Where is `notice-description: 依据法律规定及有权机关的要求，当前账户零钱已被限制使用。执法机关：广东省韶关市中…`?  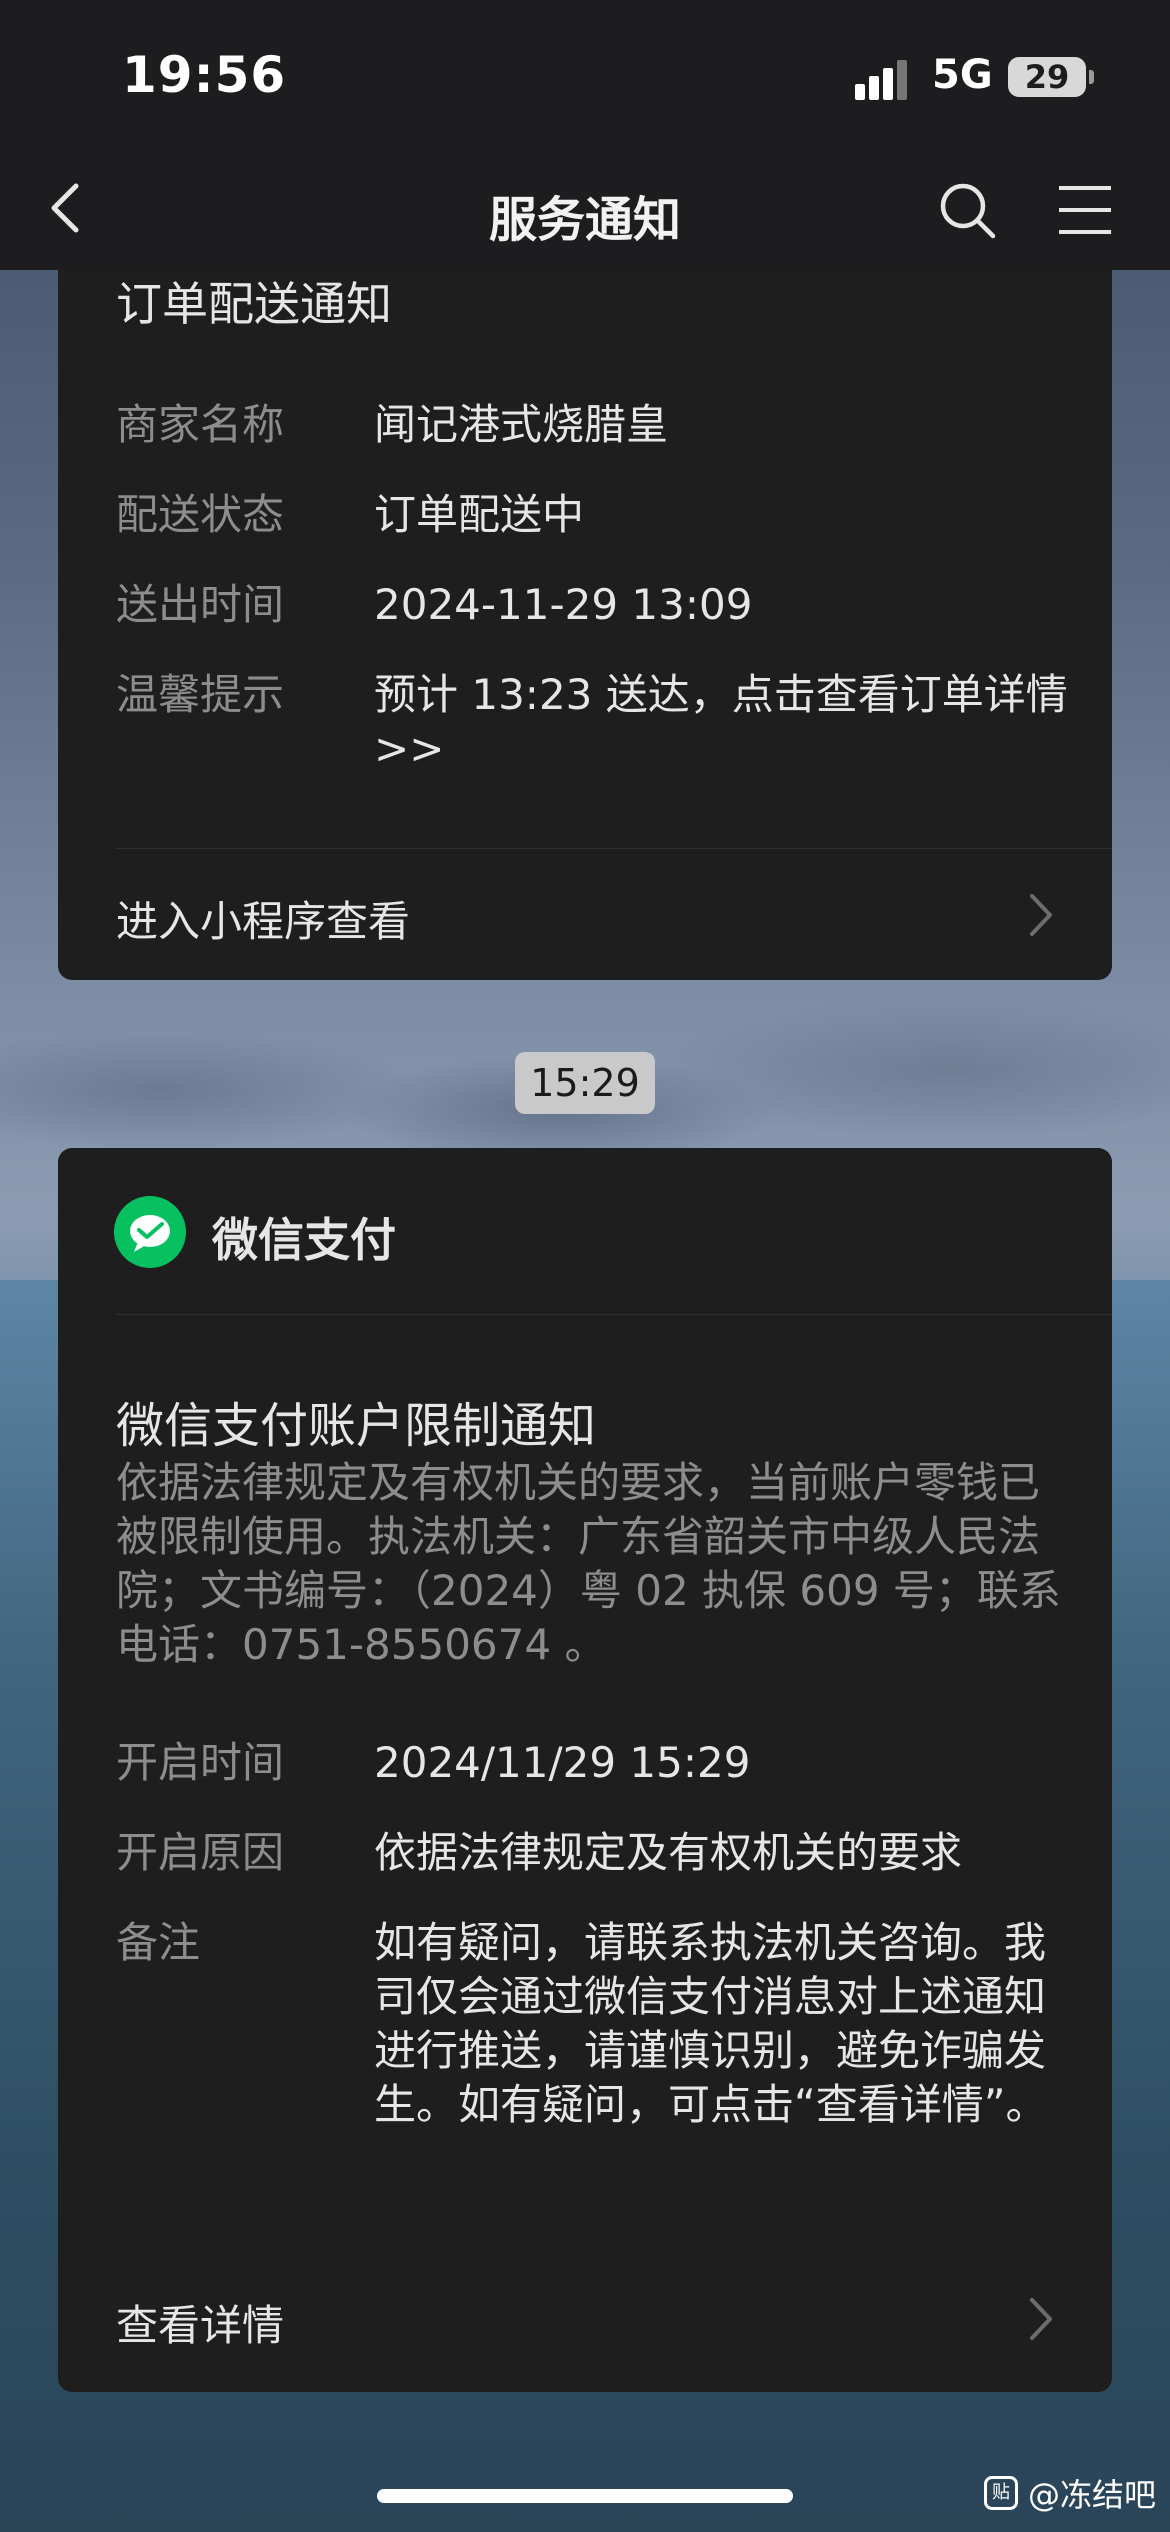 notice-description: 依据法律规定及有权机关的要求，当前账户零钱已被限制使用。执法机关：广东省韶关市中… is located at coordinates (588, 1563).